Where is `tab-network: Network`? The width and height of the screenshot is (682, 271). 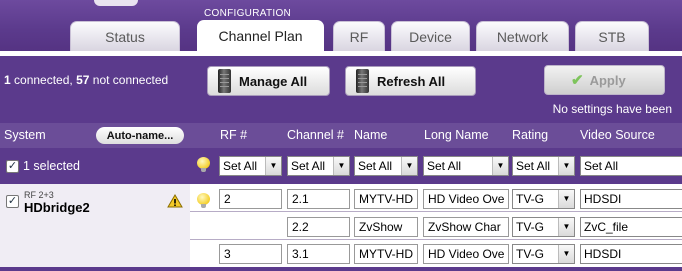
tab-network: Network is located at coordinates (522, 36).